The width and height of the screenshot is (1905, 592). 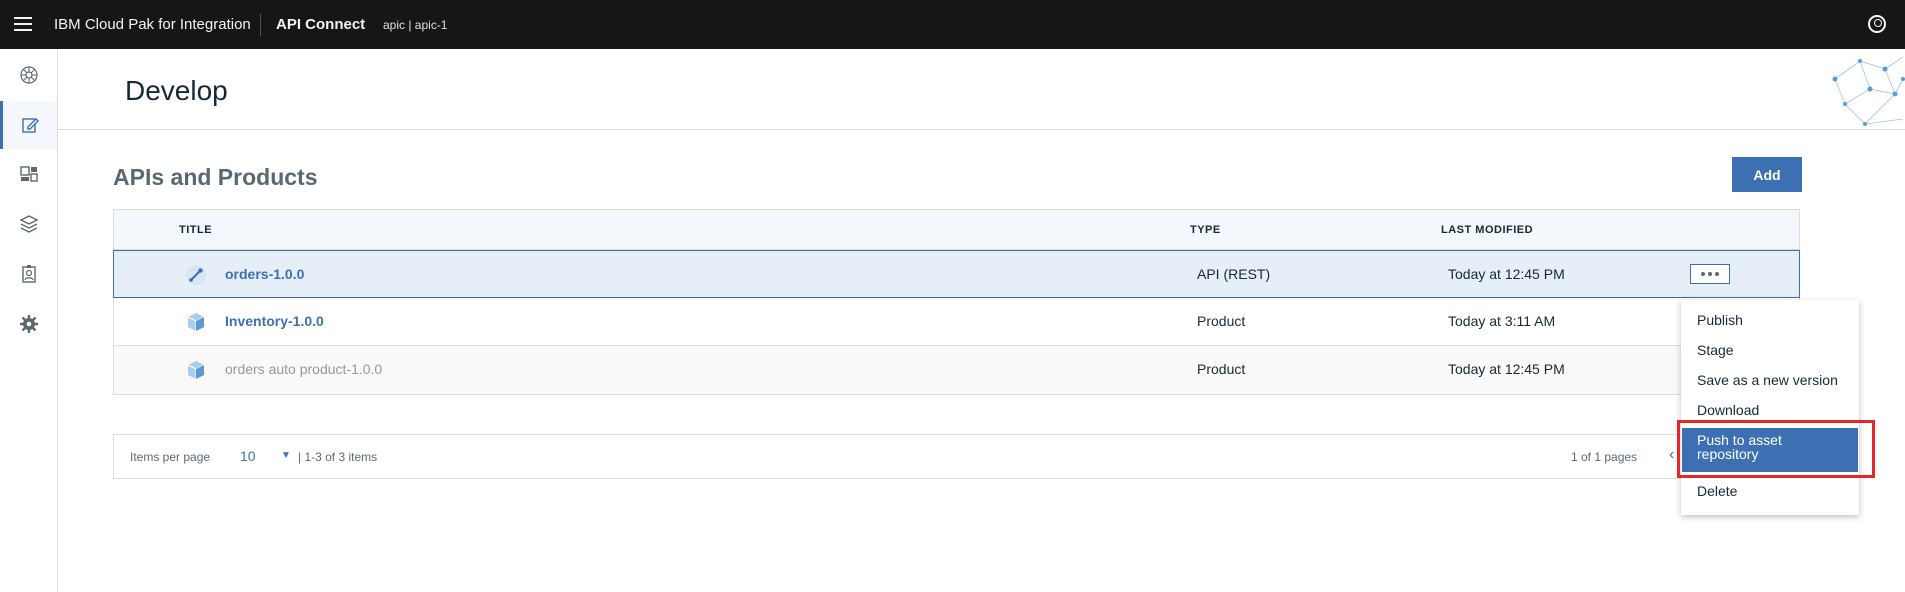 I want to click on row-title-link: Inventory-1.0.0, so click(x=274, y=321).